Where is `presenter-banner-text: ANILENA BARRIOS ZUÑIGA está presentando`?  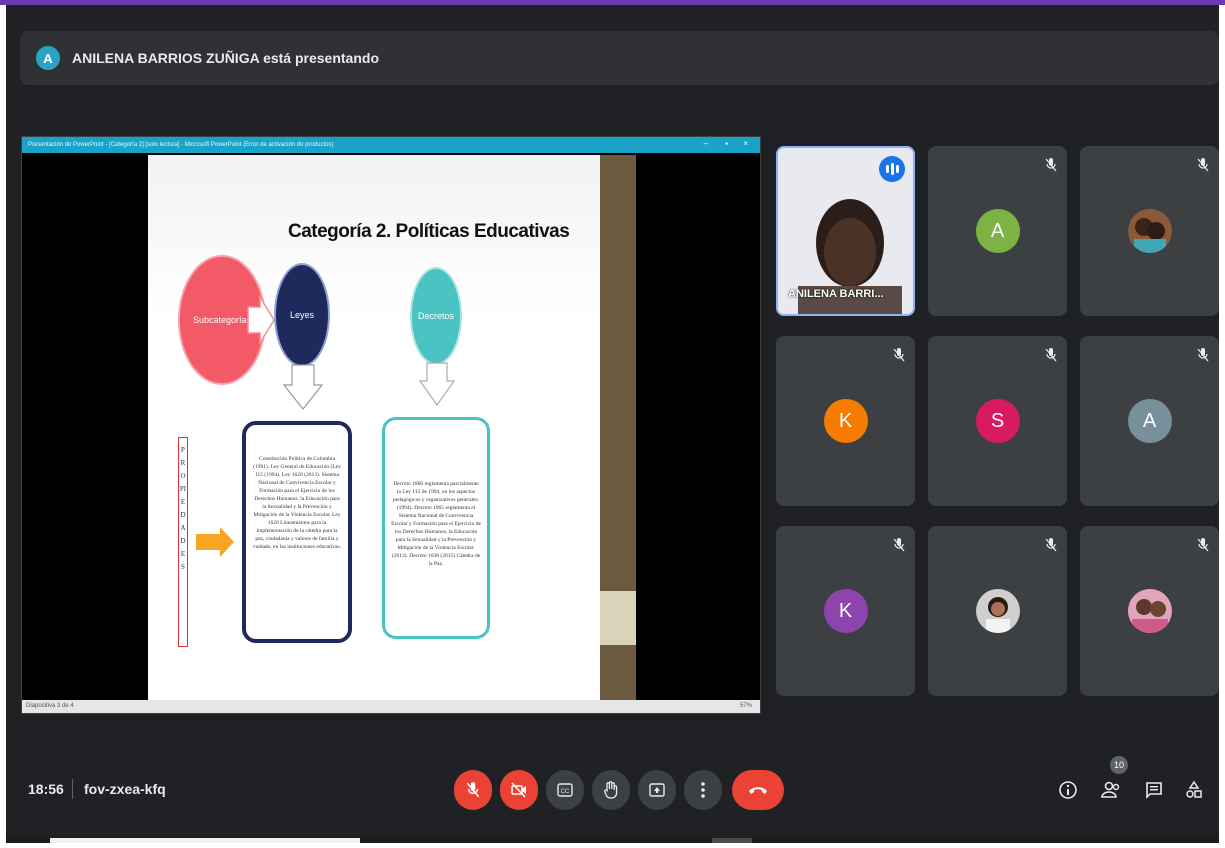
presenter-banner-text: ANILENA BARRIOS ZUÑIGA está presentando is located at coordinates (225, 58).